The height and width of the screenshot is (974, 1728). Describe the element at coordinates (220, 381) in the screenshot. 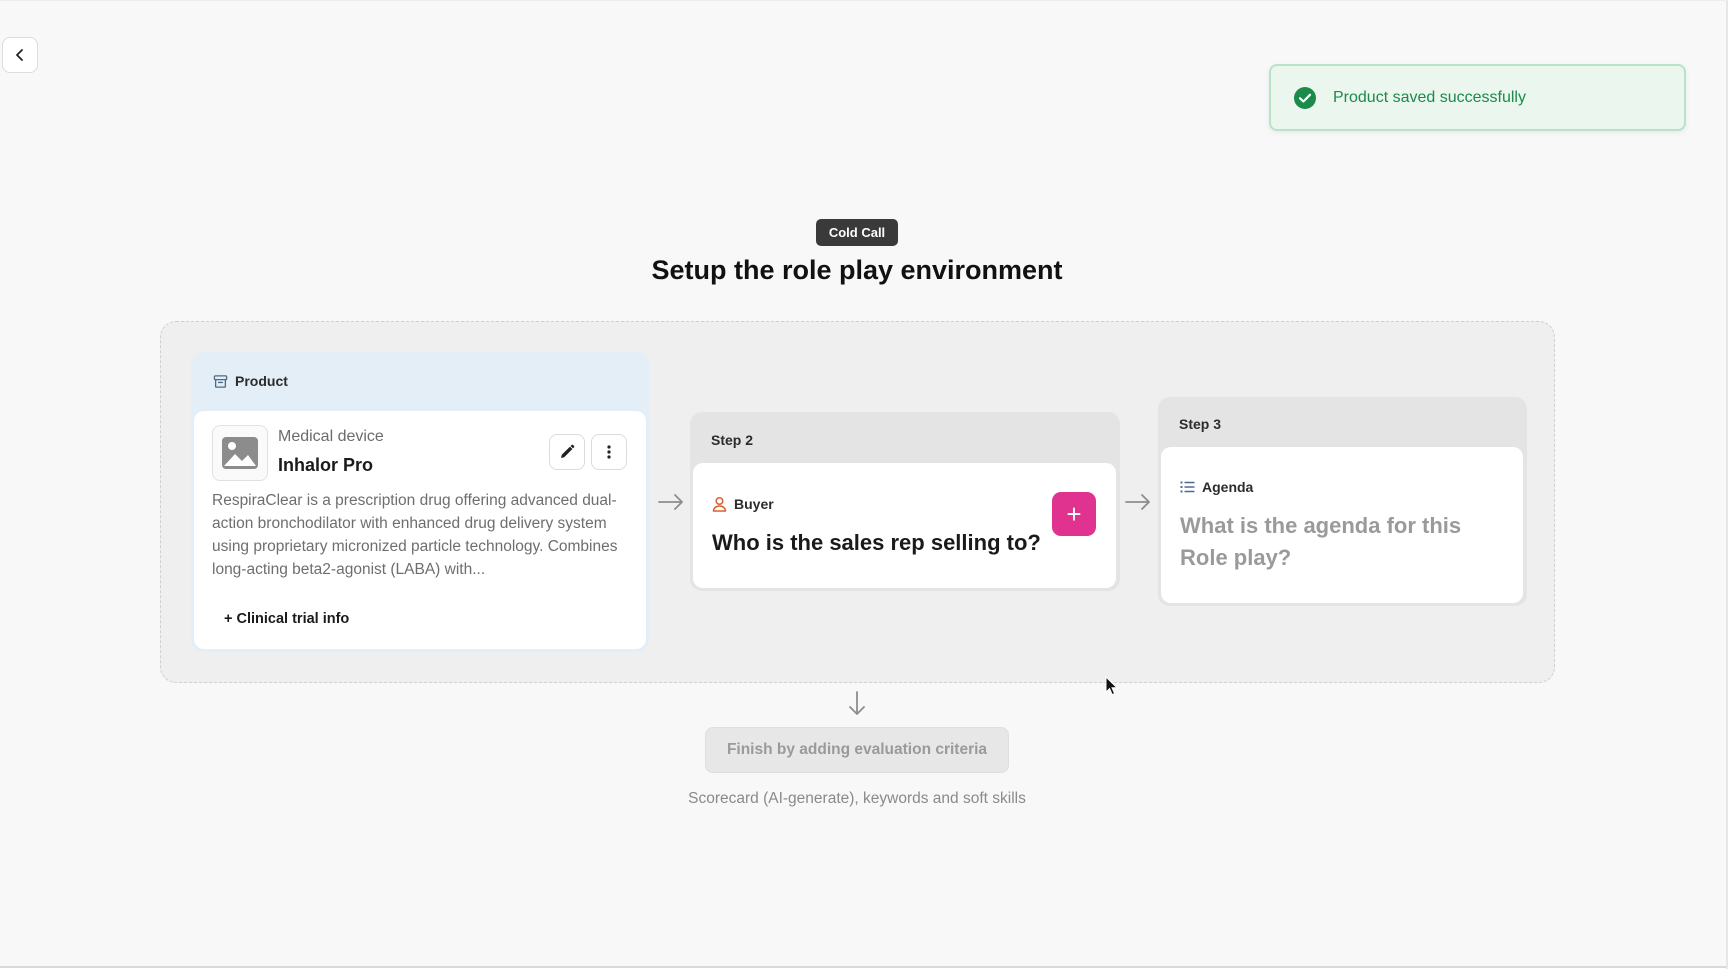

I see `box-icon` at that location.